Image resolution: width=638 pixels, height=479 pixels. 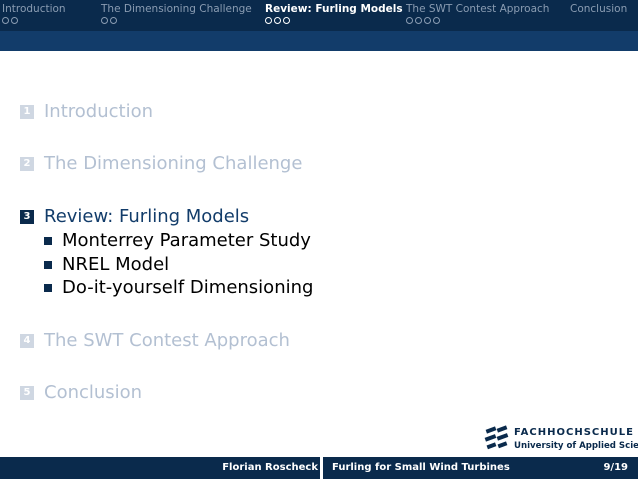 What do you see at coordinates (116, 264) in the screenshot?
I see `subsection-title: NREL Model` at bounding box center [116, 264].